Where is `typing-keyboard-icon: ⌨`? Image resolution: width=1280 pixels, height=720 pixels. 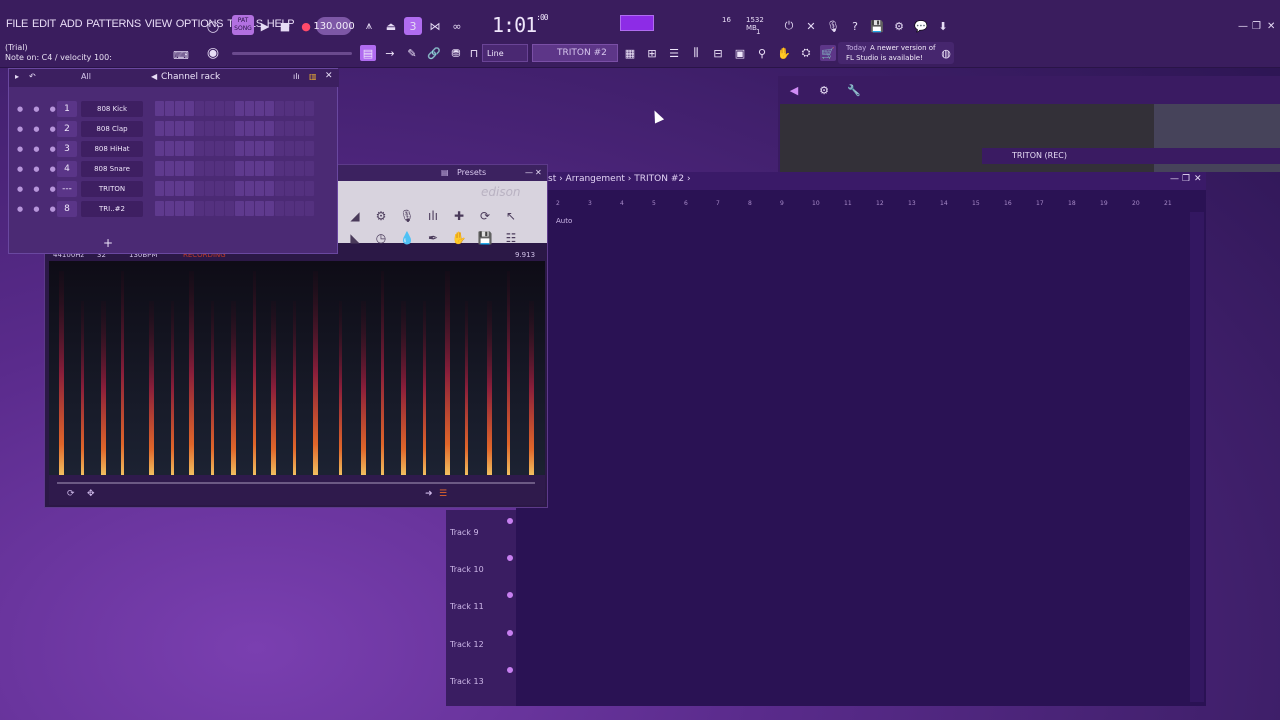 typing-keyboard-icon: ⌨ is located at coordinates (181, 55).